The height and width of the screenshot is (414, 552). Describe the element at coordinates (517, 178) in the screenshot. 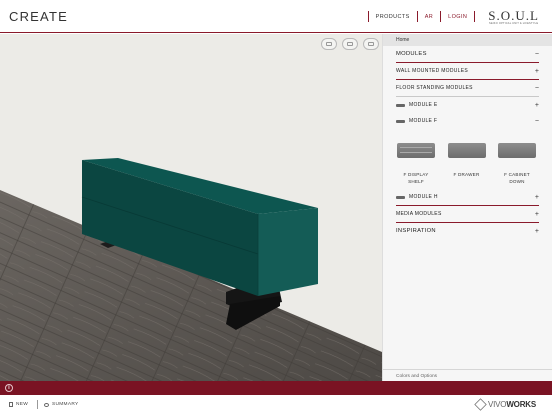

I see `product-name: F CABINET DOWN` at that location.